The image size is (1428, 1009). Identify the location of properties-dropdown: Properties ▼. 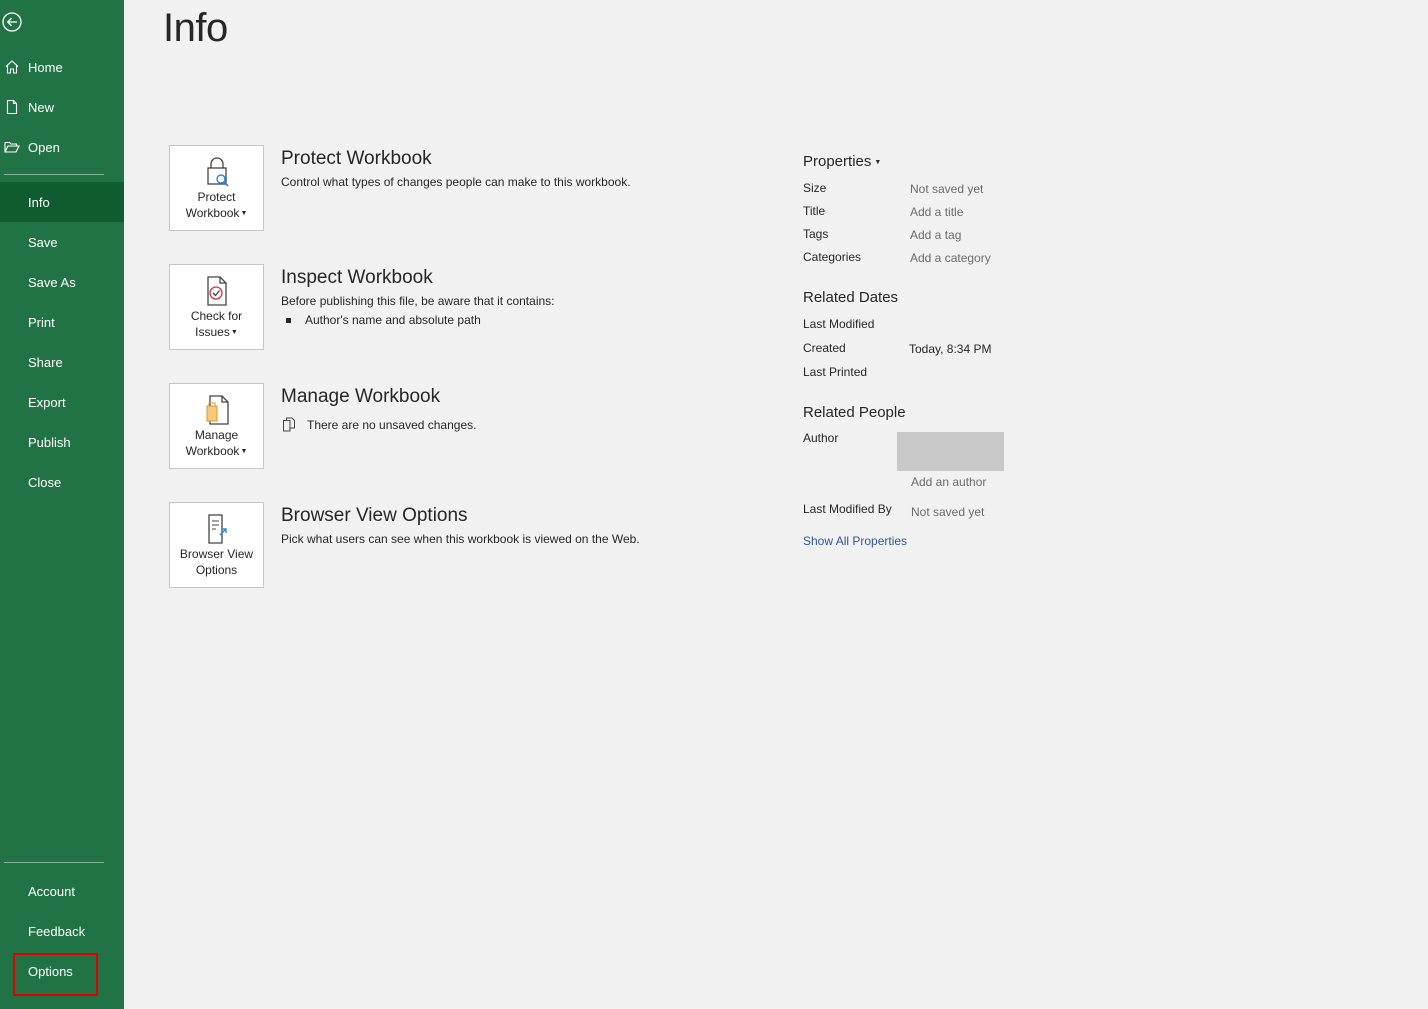
(842, 161).